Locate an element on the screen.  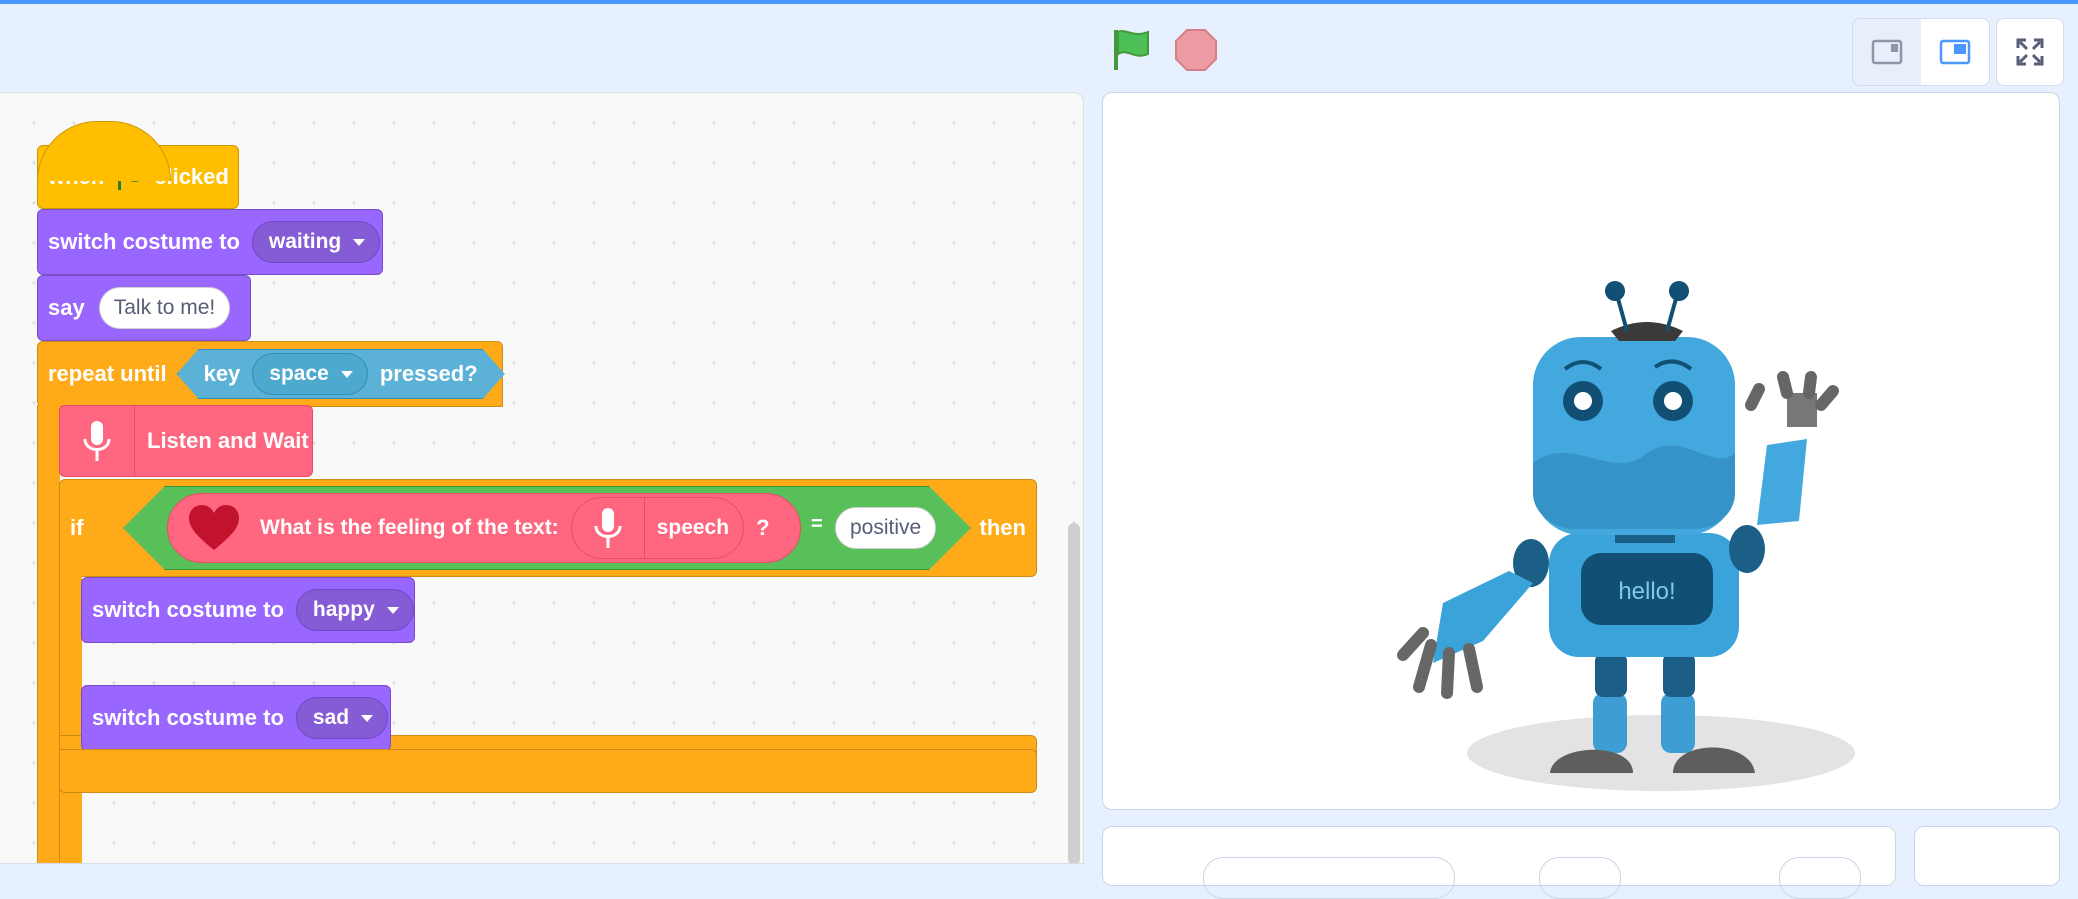
repeat-until-label: repeat until is located at coordinates (107, 373).